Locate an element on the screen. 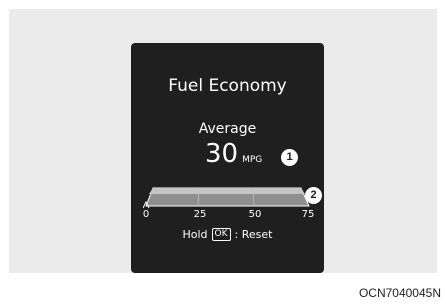 Image resolution: width=446 pixels, height=308 pixels. callout-marker-2: 2 is located at coordinates (313, 195).